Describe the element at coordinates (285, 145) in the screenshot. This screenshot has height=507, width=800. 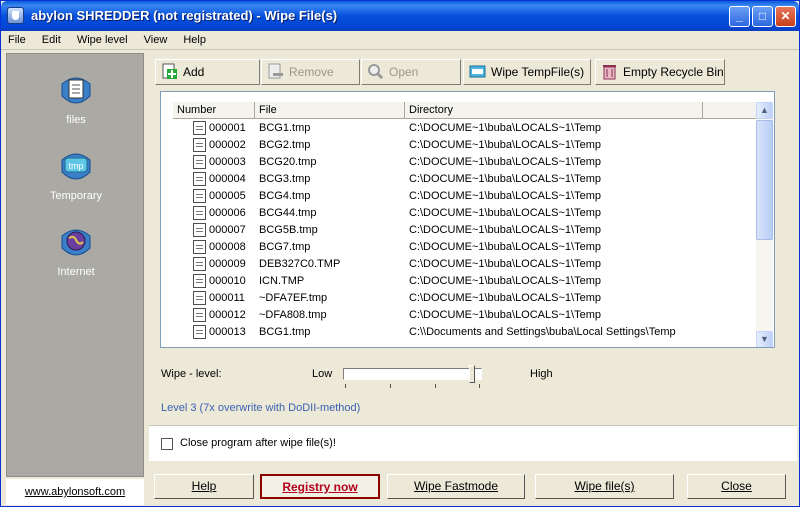
I see `row-file: BCG2.tmp` at that location.